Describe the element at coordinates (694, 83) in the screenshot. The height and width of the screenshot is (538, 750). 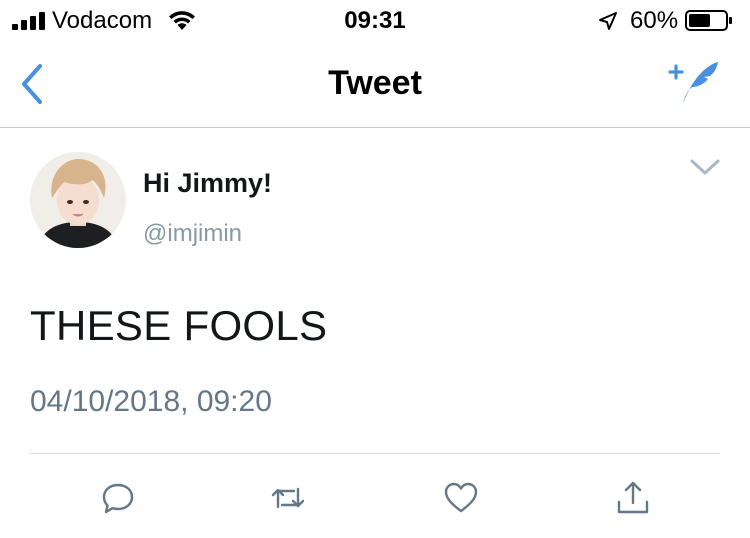
I see `compose-tweet-button` at that location.